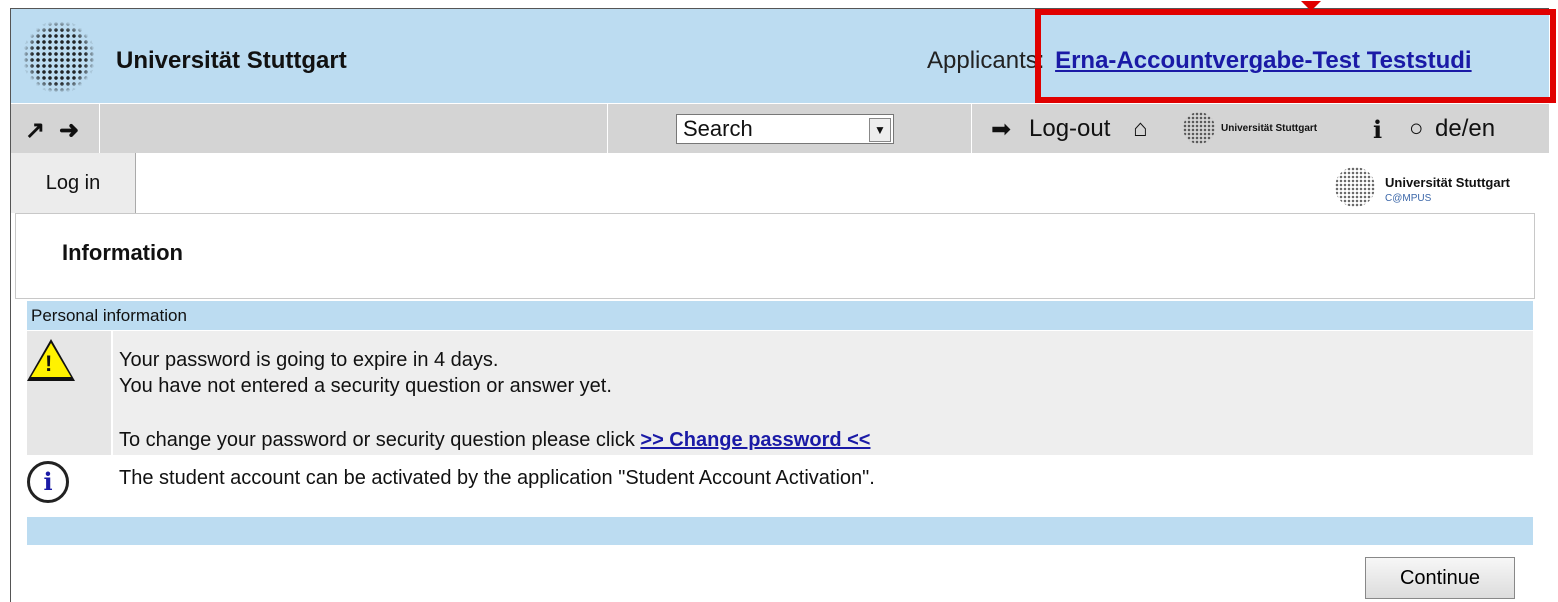  What do you see at coordinates (780, 531) in the screenshot?
I see `section-footer-bar` at bounding box center [780, 531].